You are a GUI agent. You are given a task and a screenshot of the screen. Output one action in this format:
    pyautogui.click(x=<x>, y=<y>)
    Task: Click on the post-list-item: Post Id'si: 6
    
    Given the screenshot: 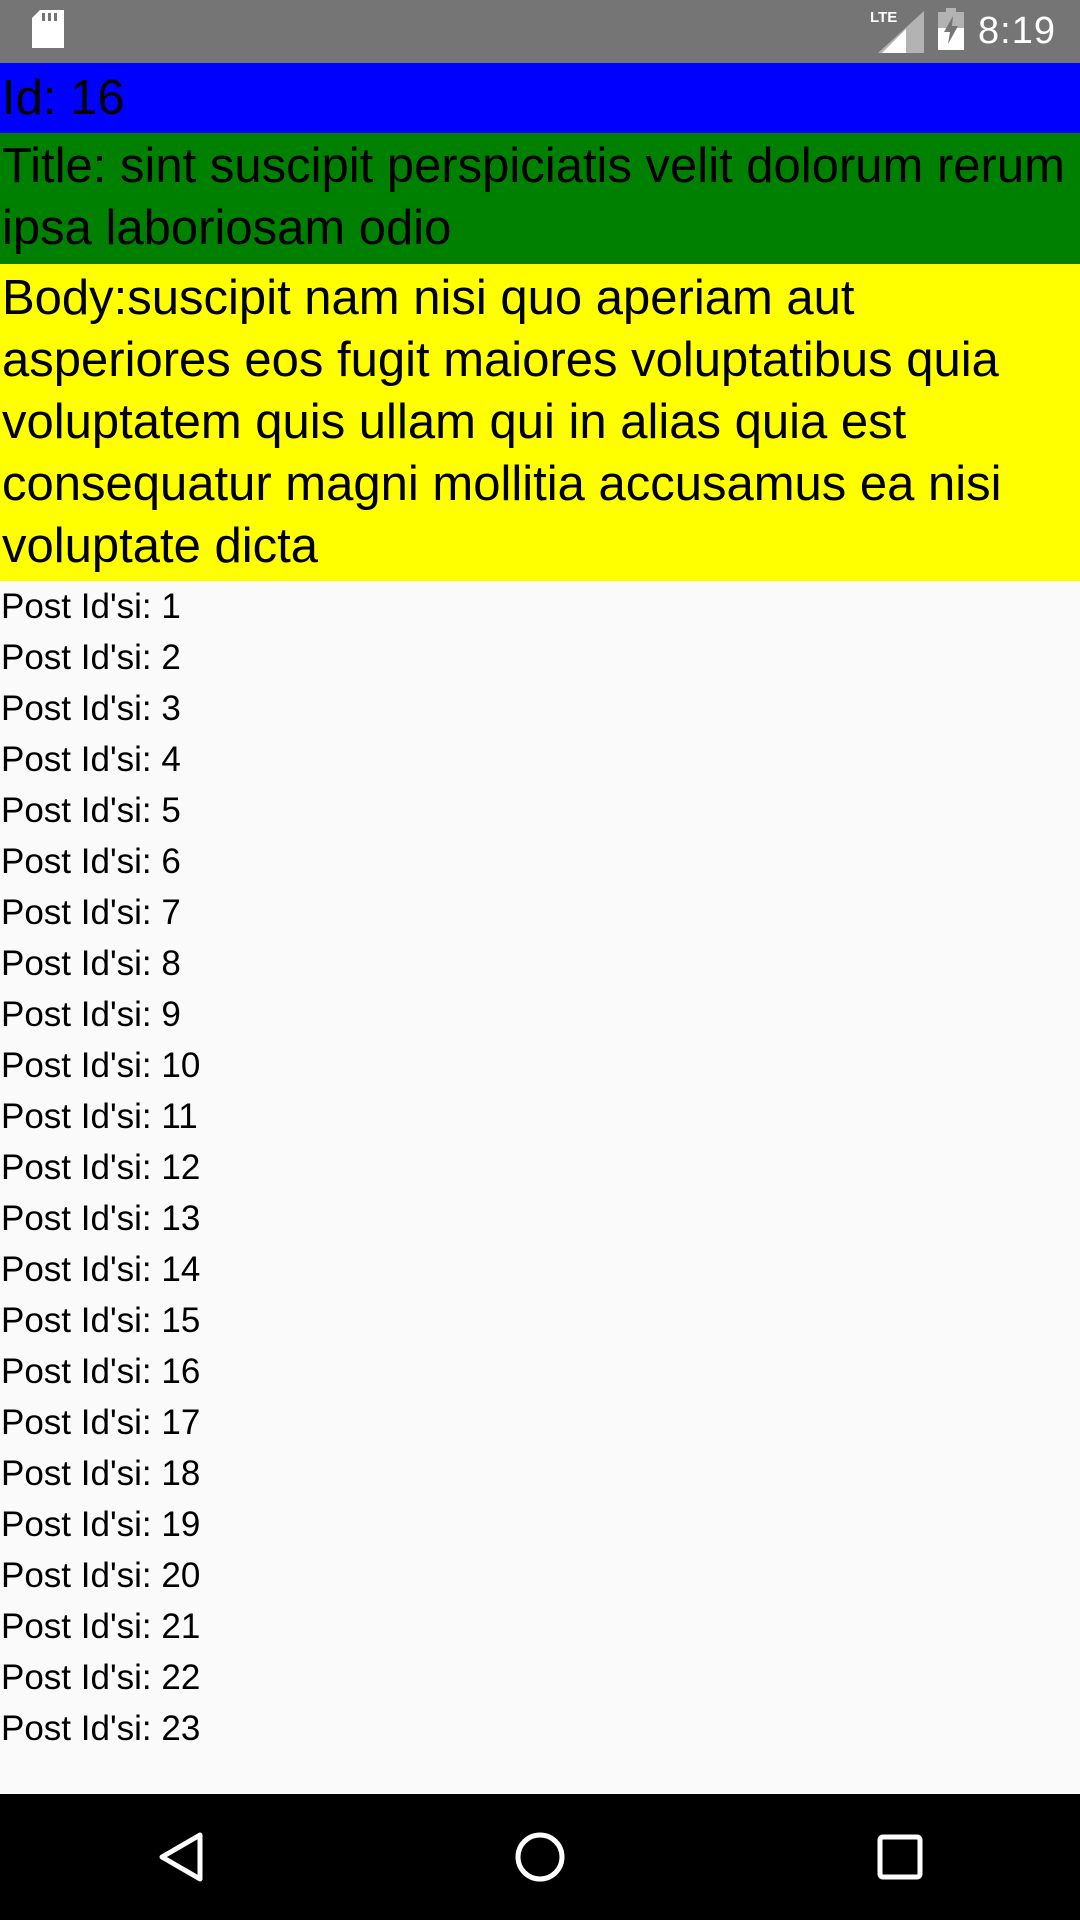 What is the action you would take?
    pyautogui.click(x=540, y=861)
    